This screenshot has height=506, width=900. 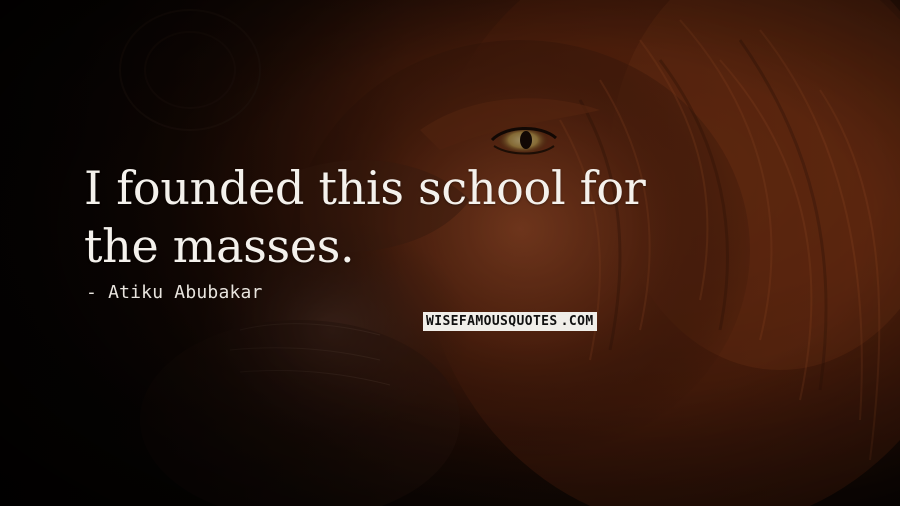 What do you see at coordinates (578, 321) in the screenshot?
I see `watermark-tld: .COM` at bounding box center [578, 321].